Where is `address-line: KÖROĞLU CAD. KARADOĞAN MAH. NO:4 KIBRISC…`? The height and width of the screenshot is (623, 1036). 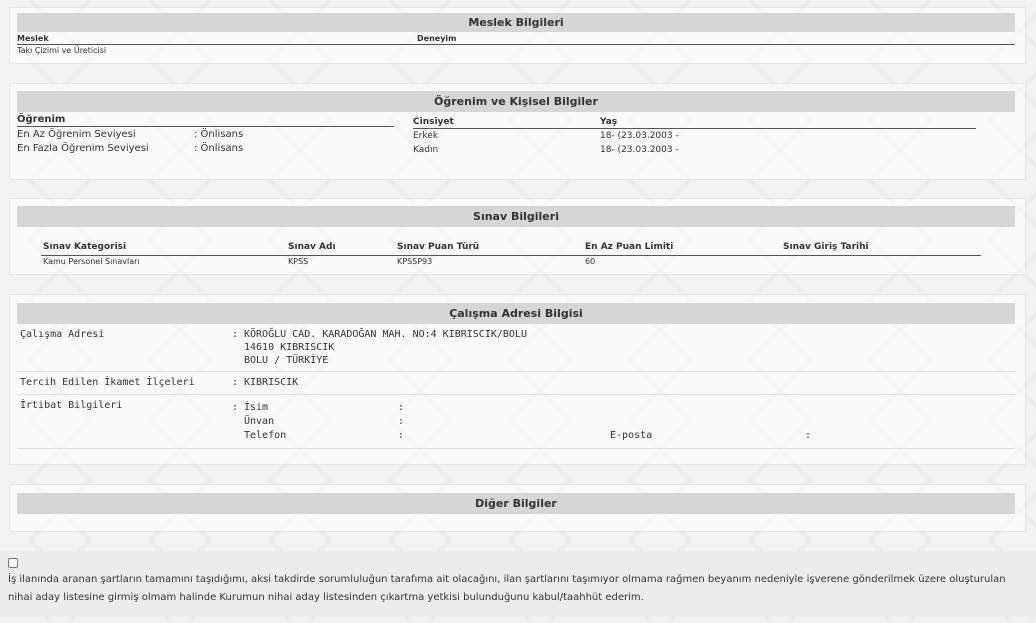
address-line: KÖROĞLU CAD. KARADOĞAN MAH. NO:4 KIBRISC… is located at coordinates (385, 334).